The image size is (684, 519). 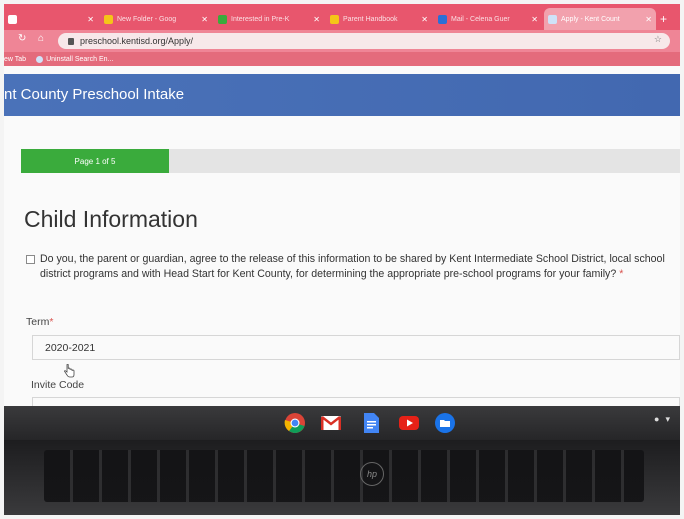 I want to click on term-label-text: Term, so click(x=38, y=322).